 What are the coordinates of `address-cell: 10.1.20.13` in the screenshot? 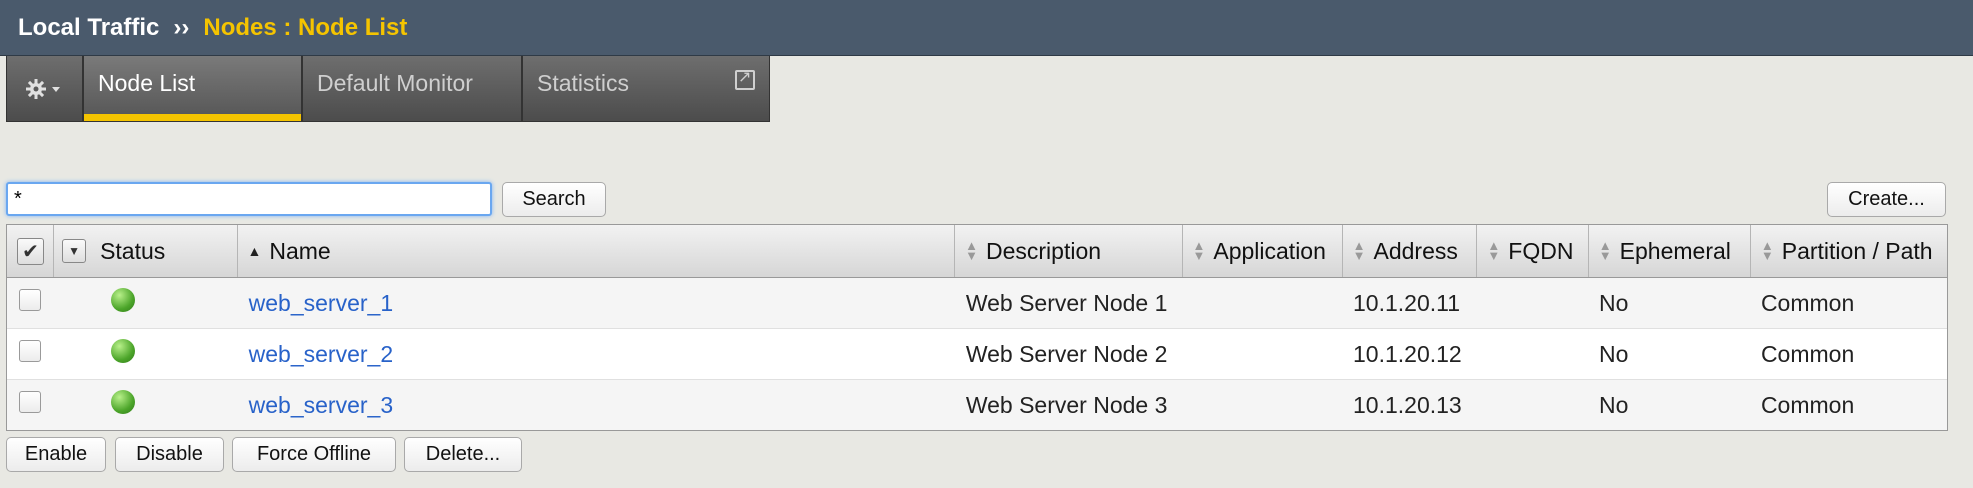 It's located at (1407, 404).